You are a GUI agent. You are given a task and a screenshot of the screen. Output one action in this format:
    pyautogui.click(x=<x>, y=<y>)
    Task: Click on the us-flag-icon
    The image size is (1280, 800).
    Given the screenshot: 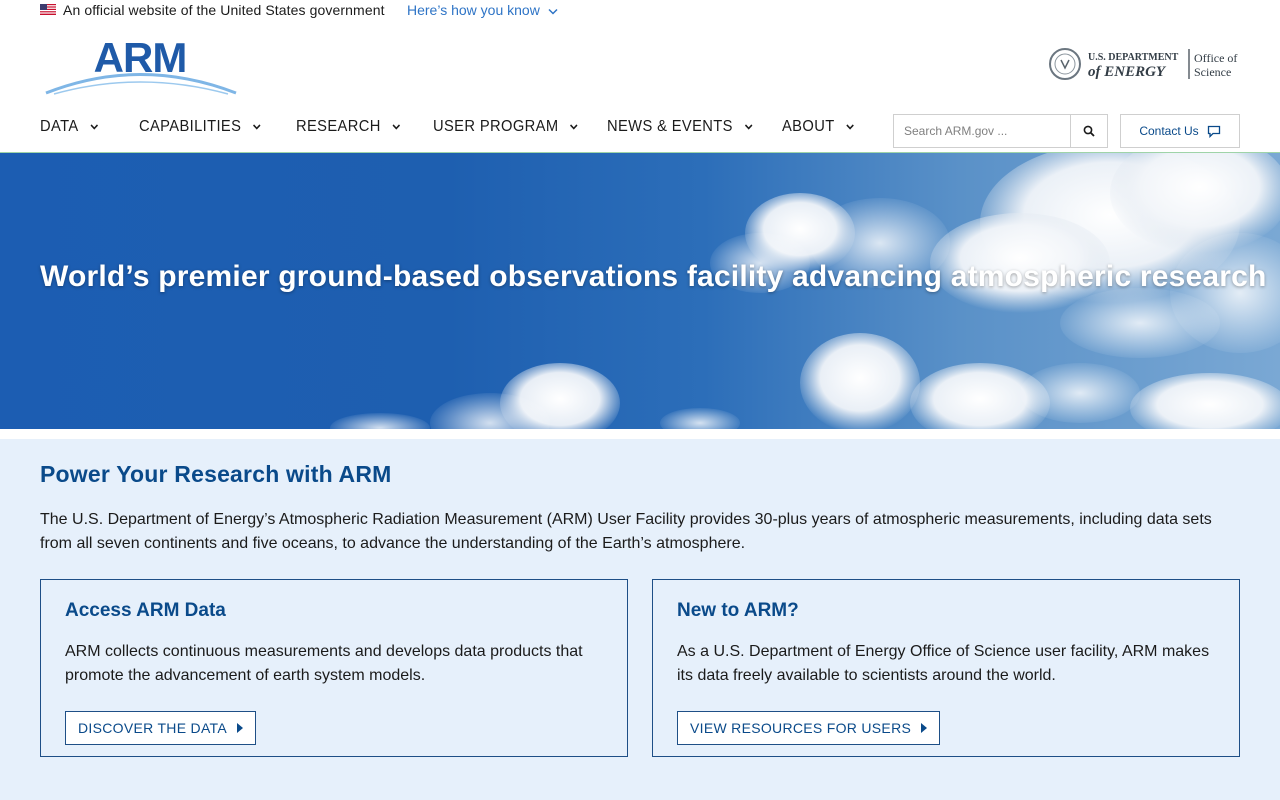 What is the action you would take?
    pyautogui.click(x=48, y=9)
    